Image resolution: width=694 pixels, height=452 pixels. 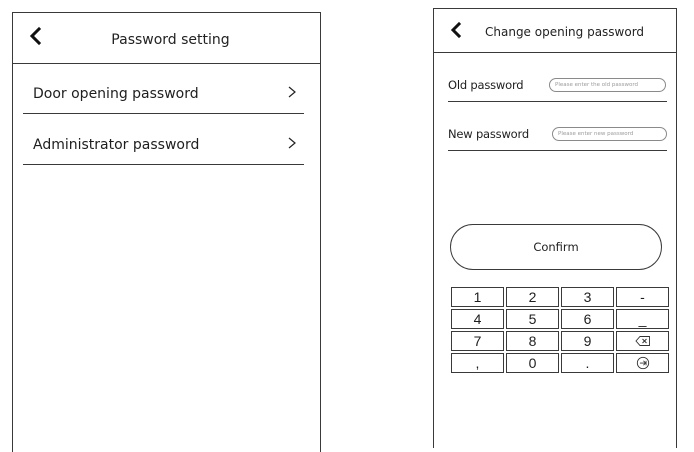 I want to click on new-password-row: New password, so click(x=557, y=135).